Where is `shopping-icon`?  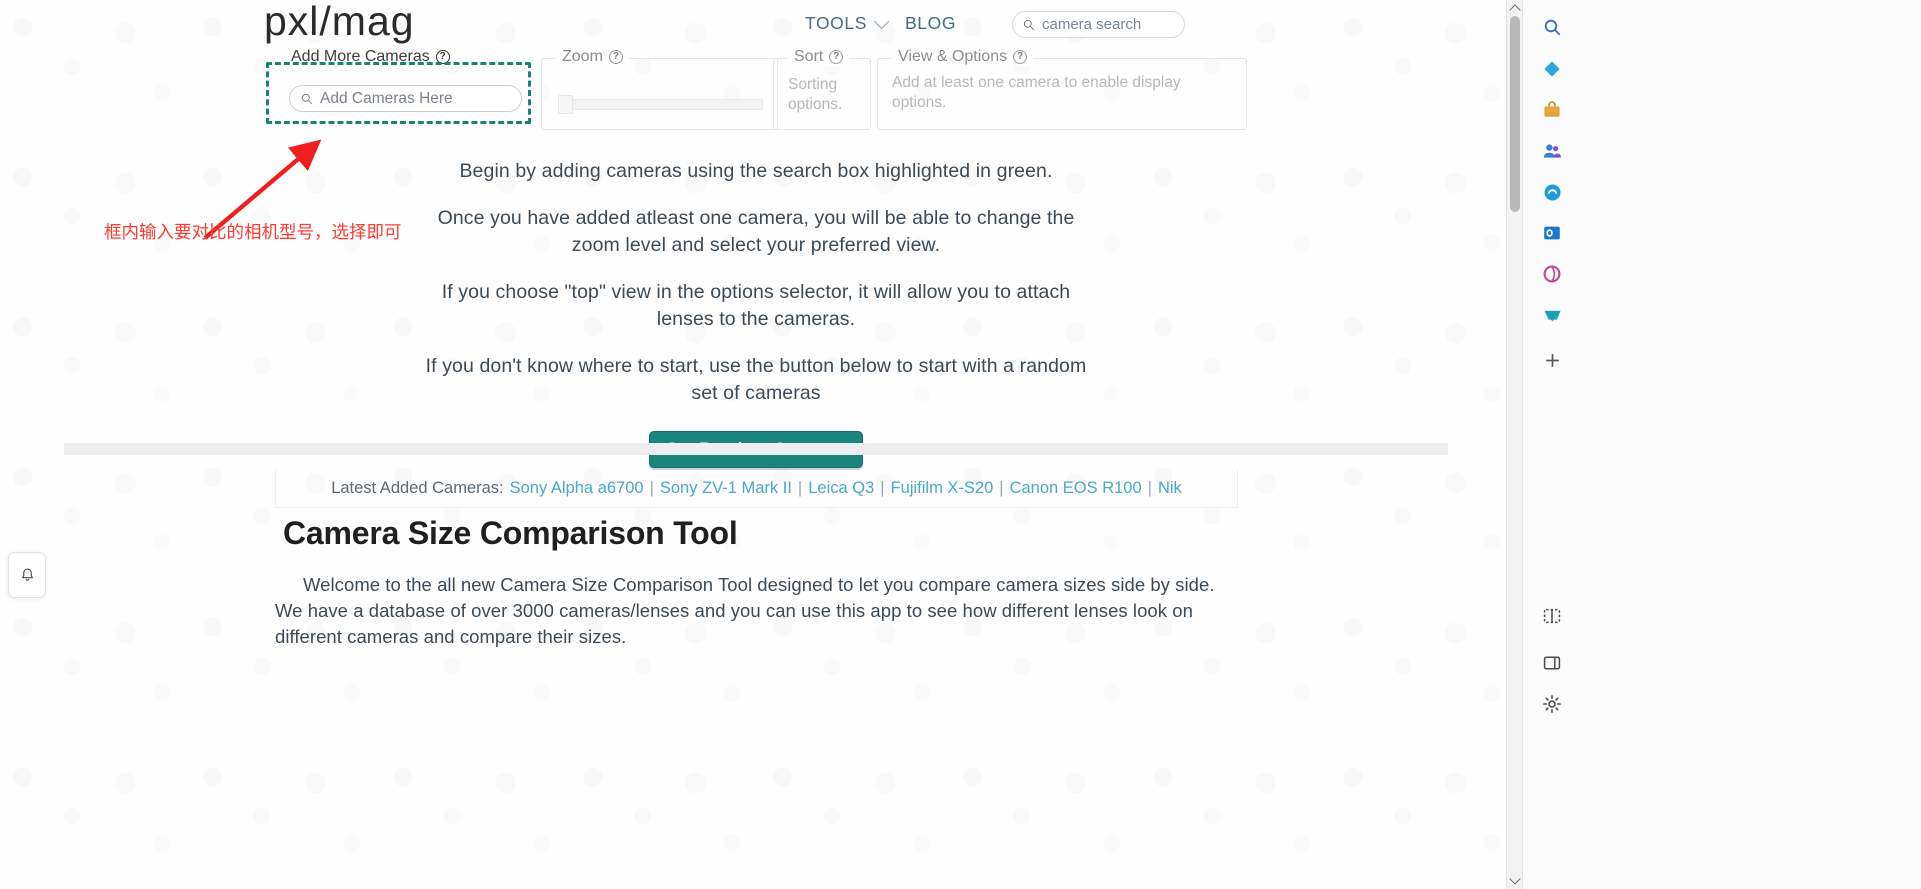
shopping-icon is located at coordinates (1552, 316).